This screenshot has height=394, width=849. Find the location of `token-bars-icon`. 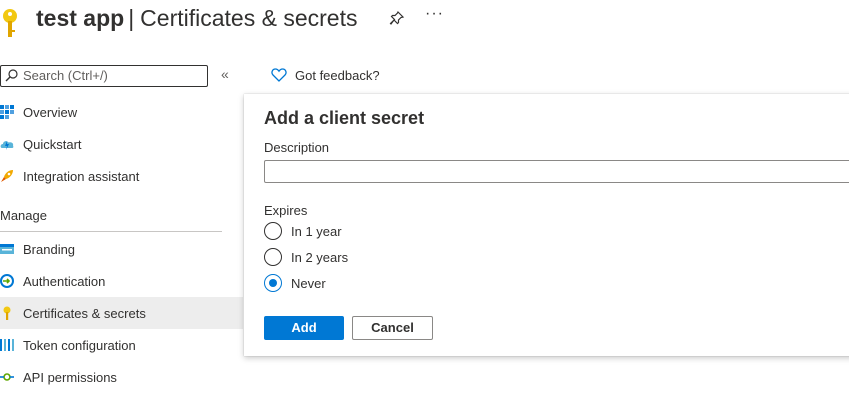

token-bars-icon is located at coordinates (7, 345).